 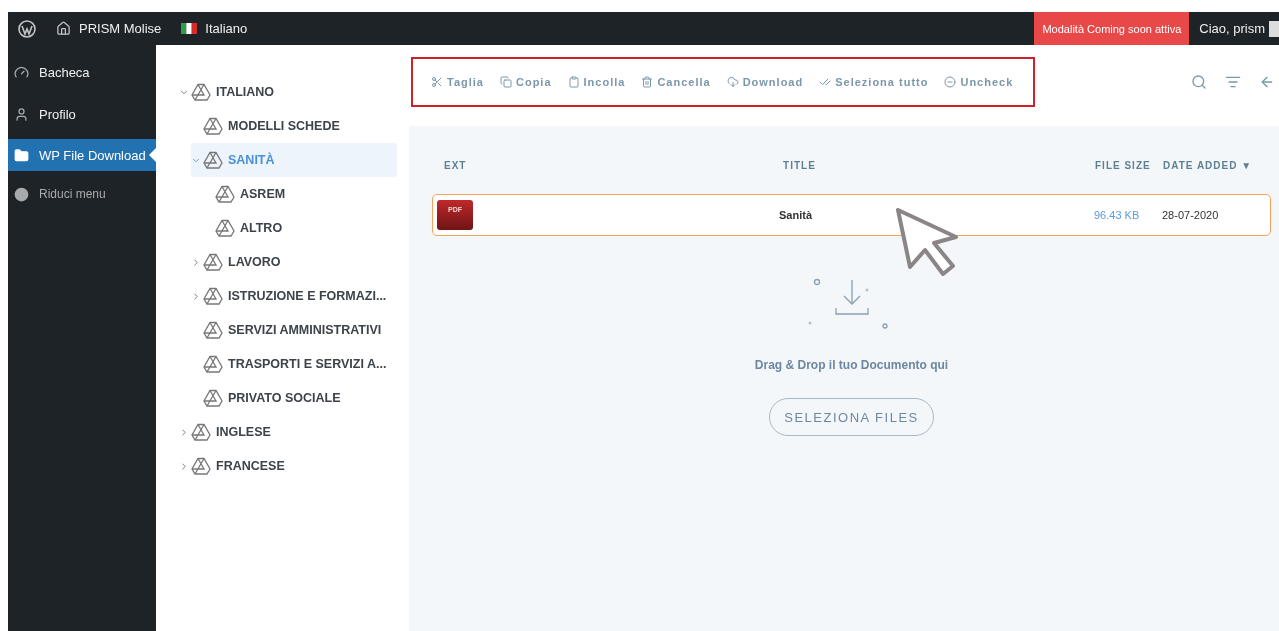 I want to click on sidebar-item: WP File Download, so click(x=82, y=155).